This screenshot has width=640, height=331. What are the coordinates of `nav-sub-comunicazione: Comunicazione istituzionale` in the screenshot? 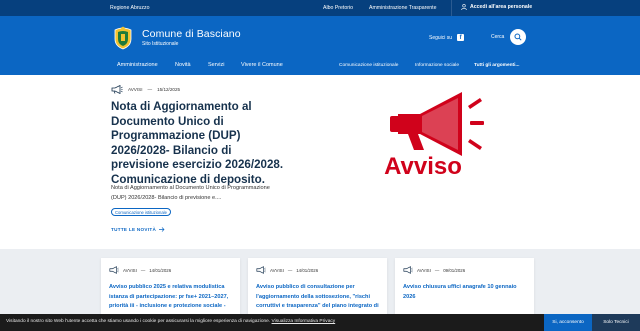 It's located at (368, 65).